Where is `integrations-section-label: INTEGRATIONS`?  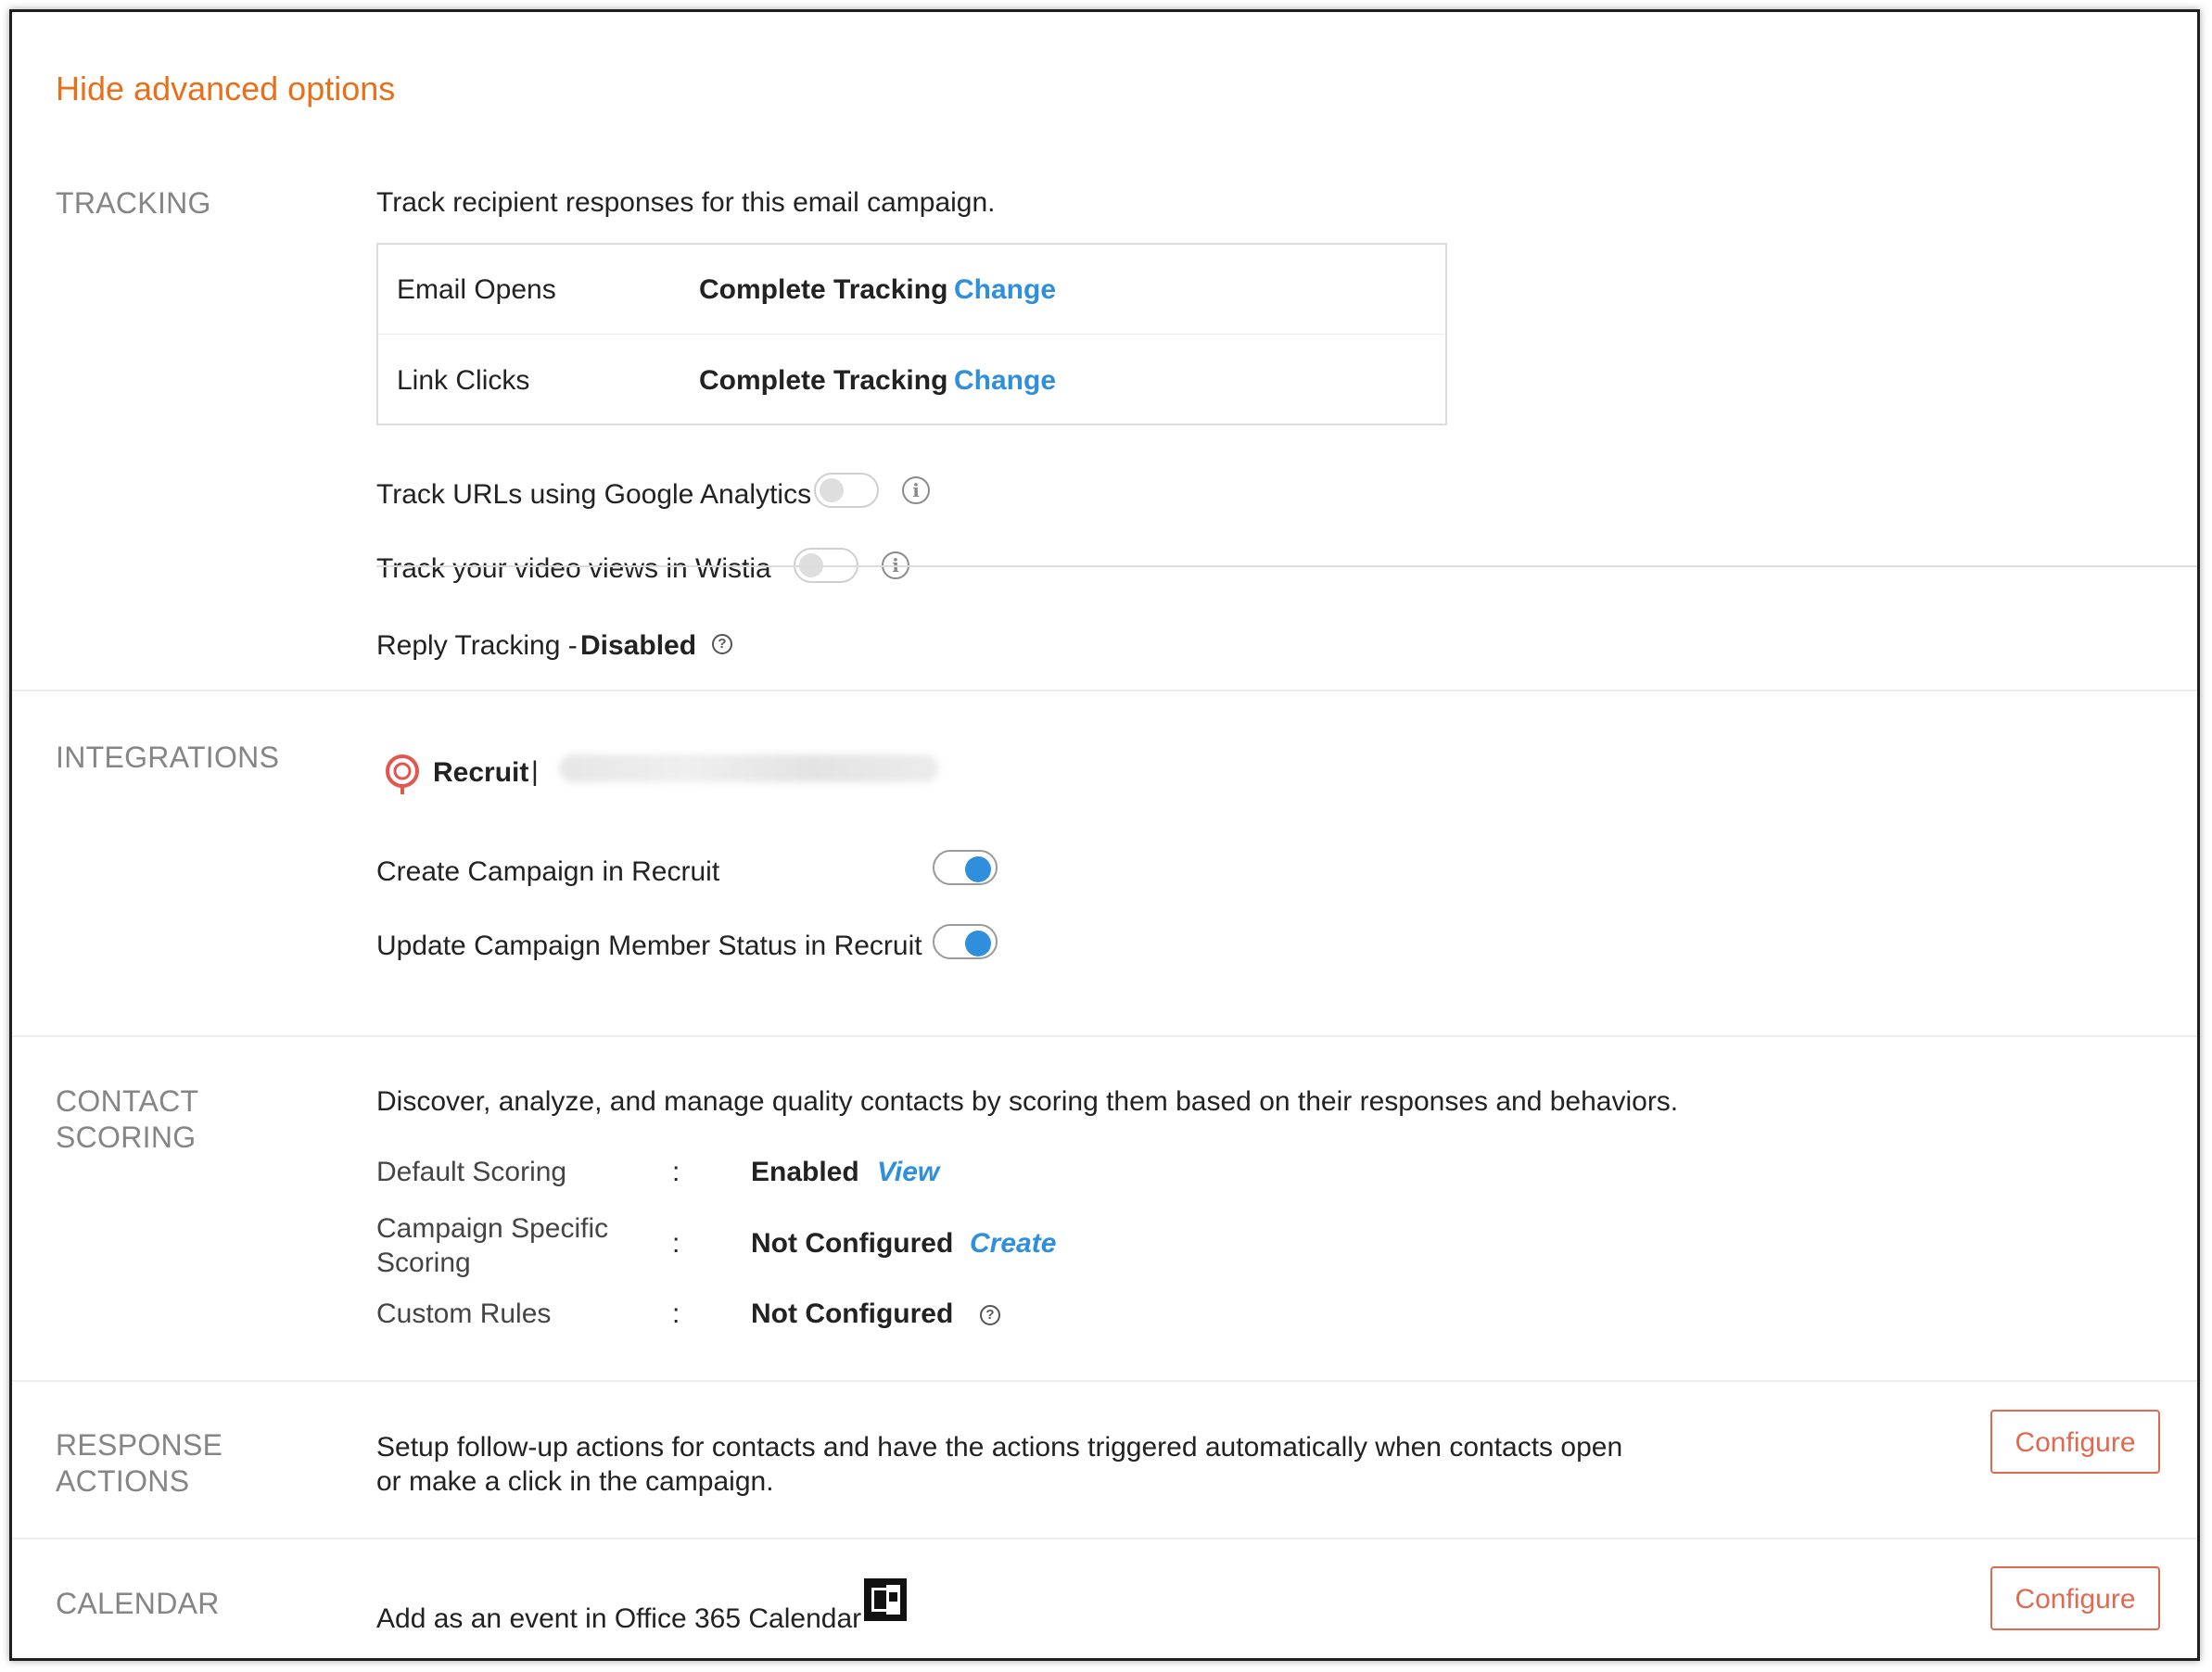
integrations-section-label: INTEGRATIONS is located at coordinates (168, 758).